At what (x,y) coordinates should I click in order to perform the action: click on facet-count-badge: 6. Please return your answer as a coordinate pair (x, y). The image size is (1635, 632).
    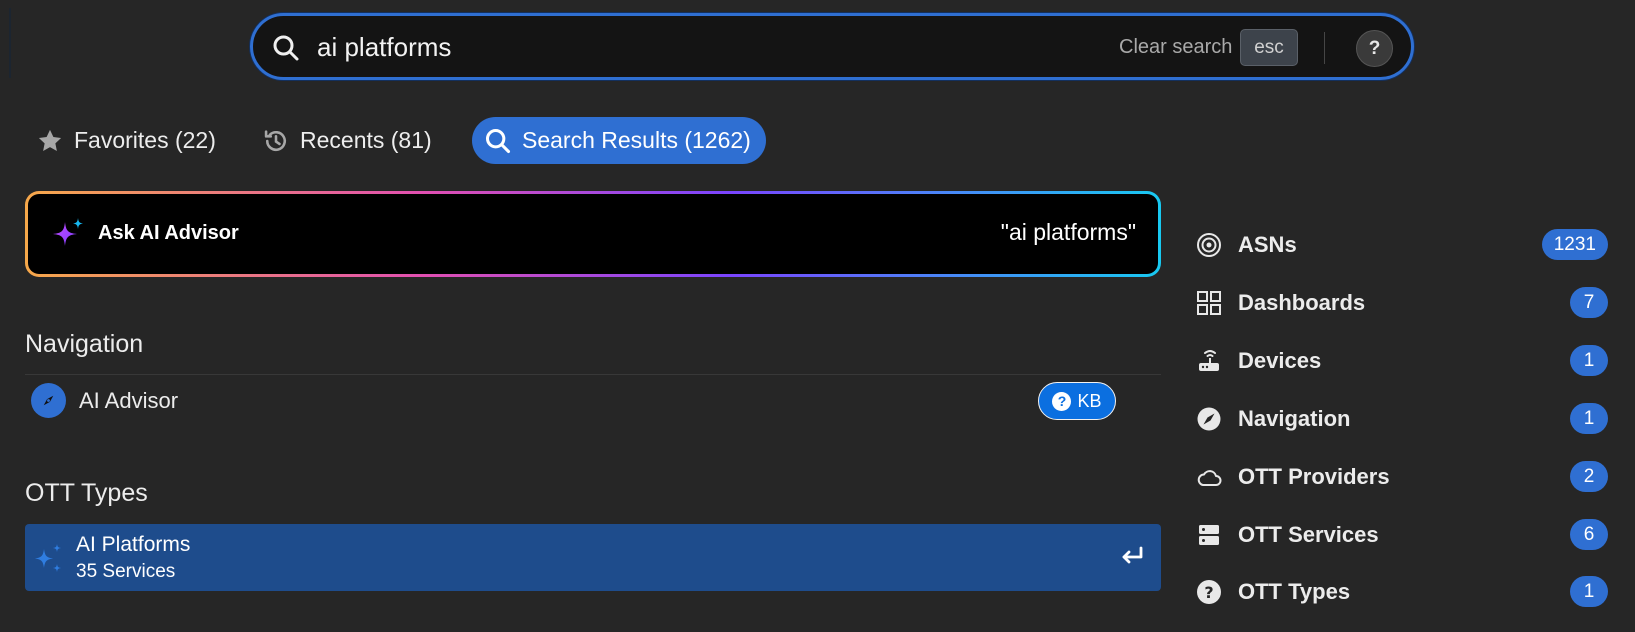
    Looking at the image, I should click on (1589, 534).